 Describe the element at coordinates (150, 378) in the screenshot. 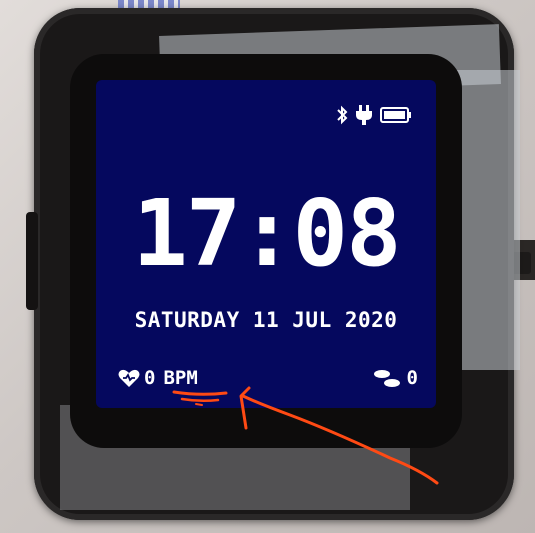

I see `heart-rate-value: 0` at that location.